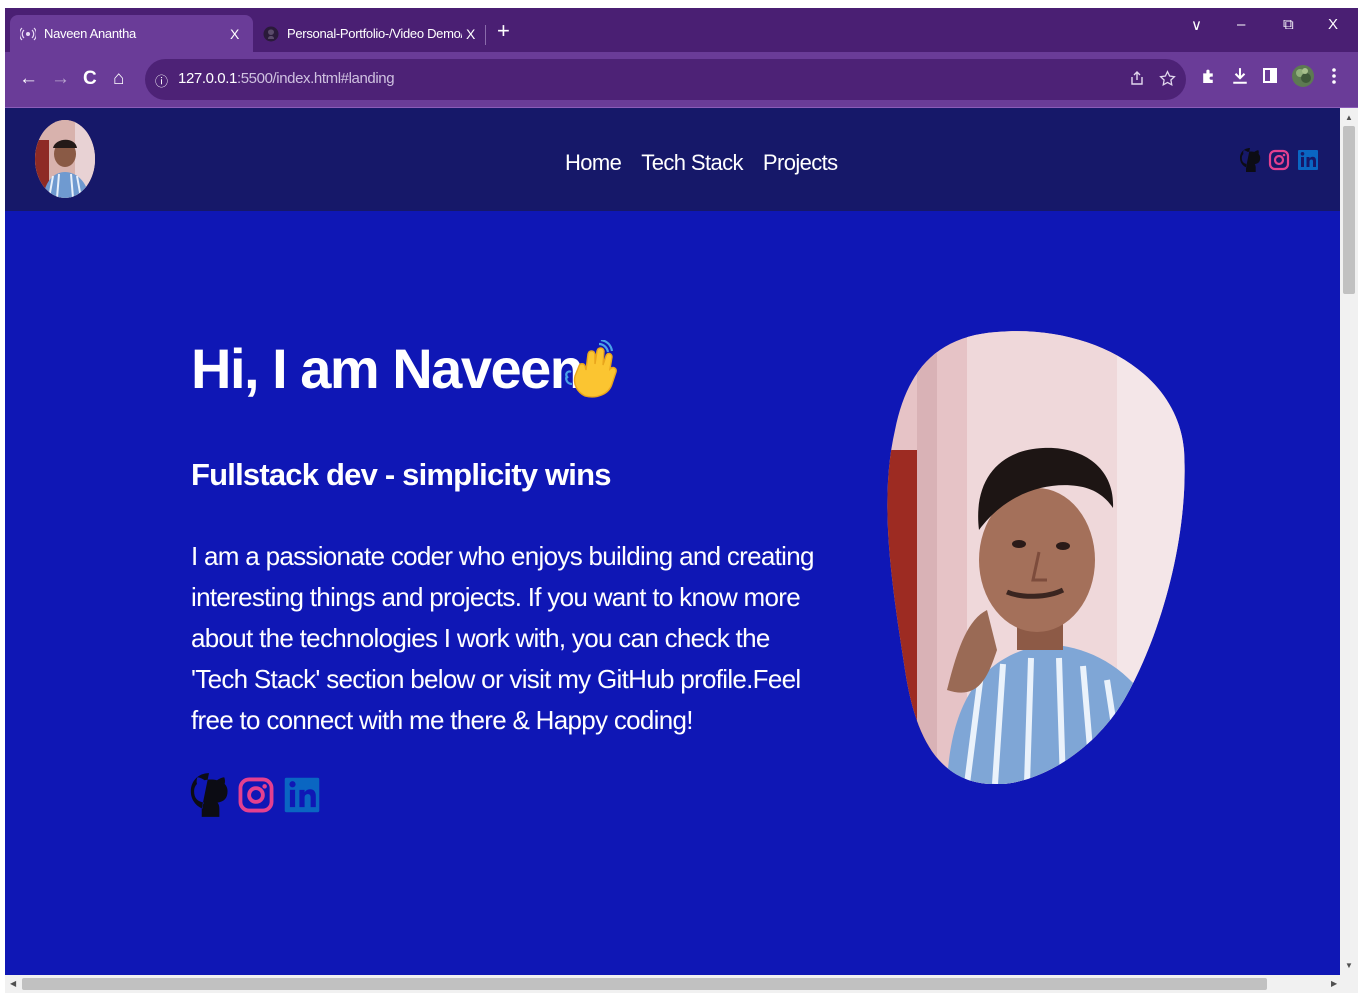 The width and height of the screenshot is (1365, 993). What do you see at coordinates (207, 78) in the screenshot?
I see `url-host: 127.0.0.1` at bounding box center [207, 78].